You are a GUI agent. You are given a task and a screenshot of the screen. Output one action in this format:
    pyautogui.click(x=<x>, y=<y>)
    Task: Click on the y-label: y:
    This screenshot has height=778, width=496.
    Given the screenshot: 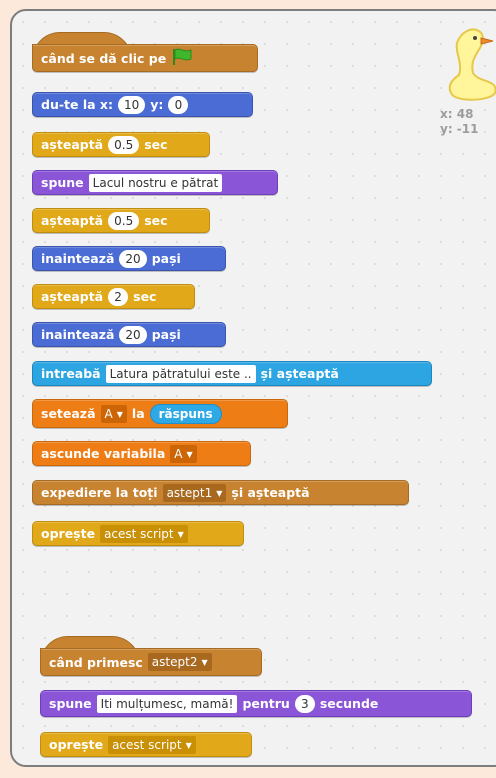 What is the action you would take?
    pyautogui.click(x=157, y=104)
    